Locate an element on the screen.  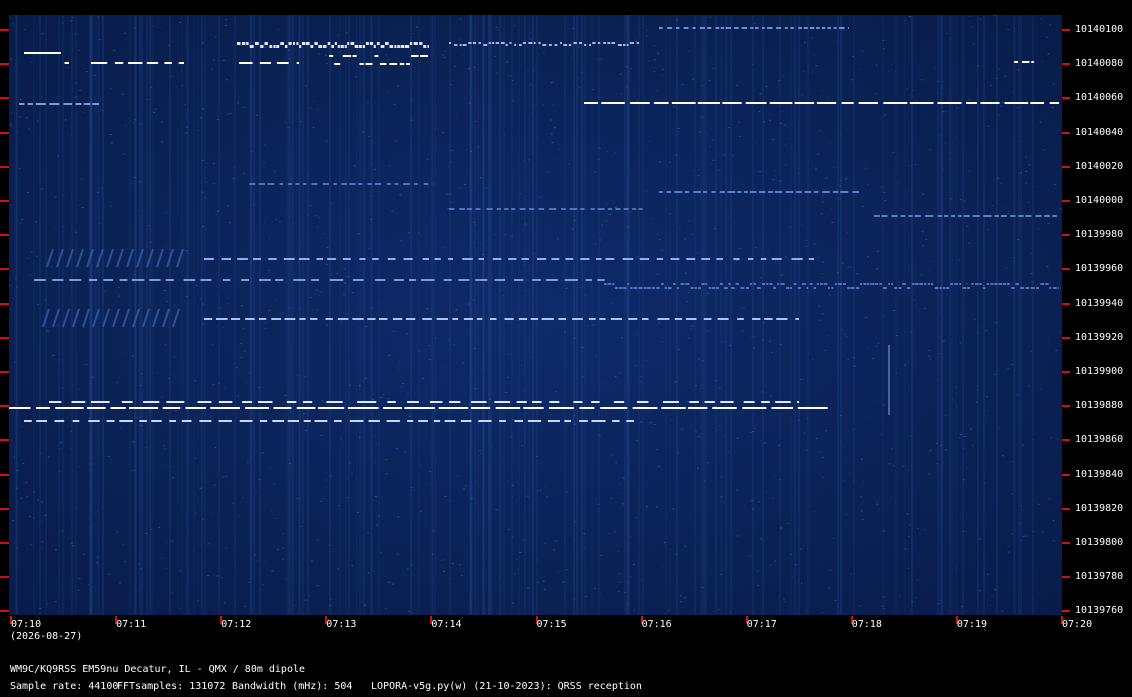
freq-label: 10140000 is located at coordinates (1099, 200).